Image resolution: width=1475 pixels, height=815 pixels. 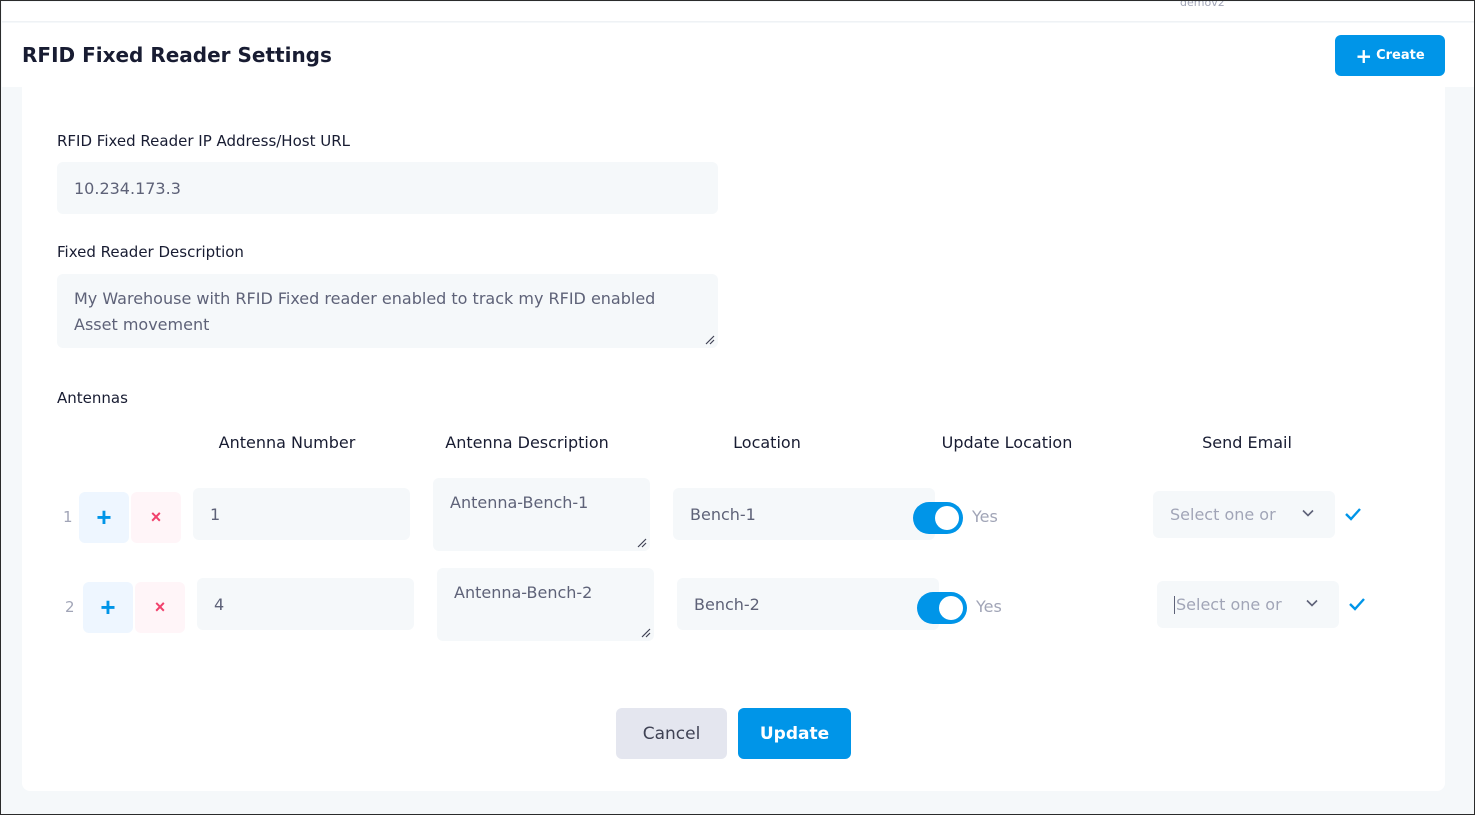 What do you see at coordinates (387, 188) in the screenshot?
I see `ip-address-input: 10.234.173.3` at bounding box center [387, 188].